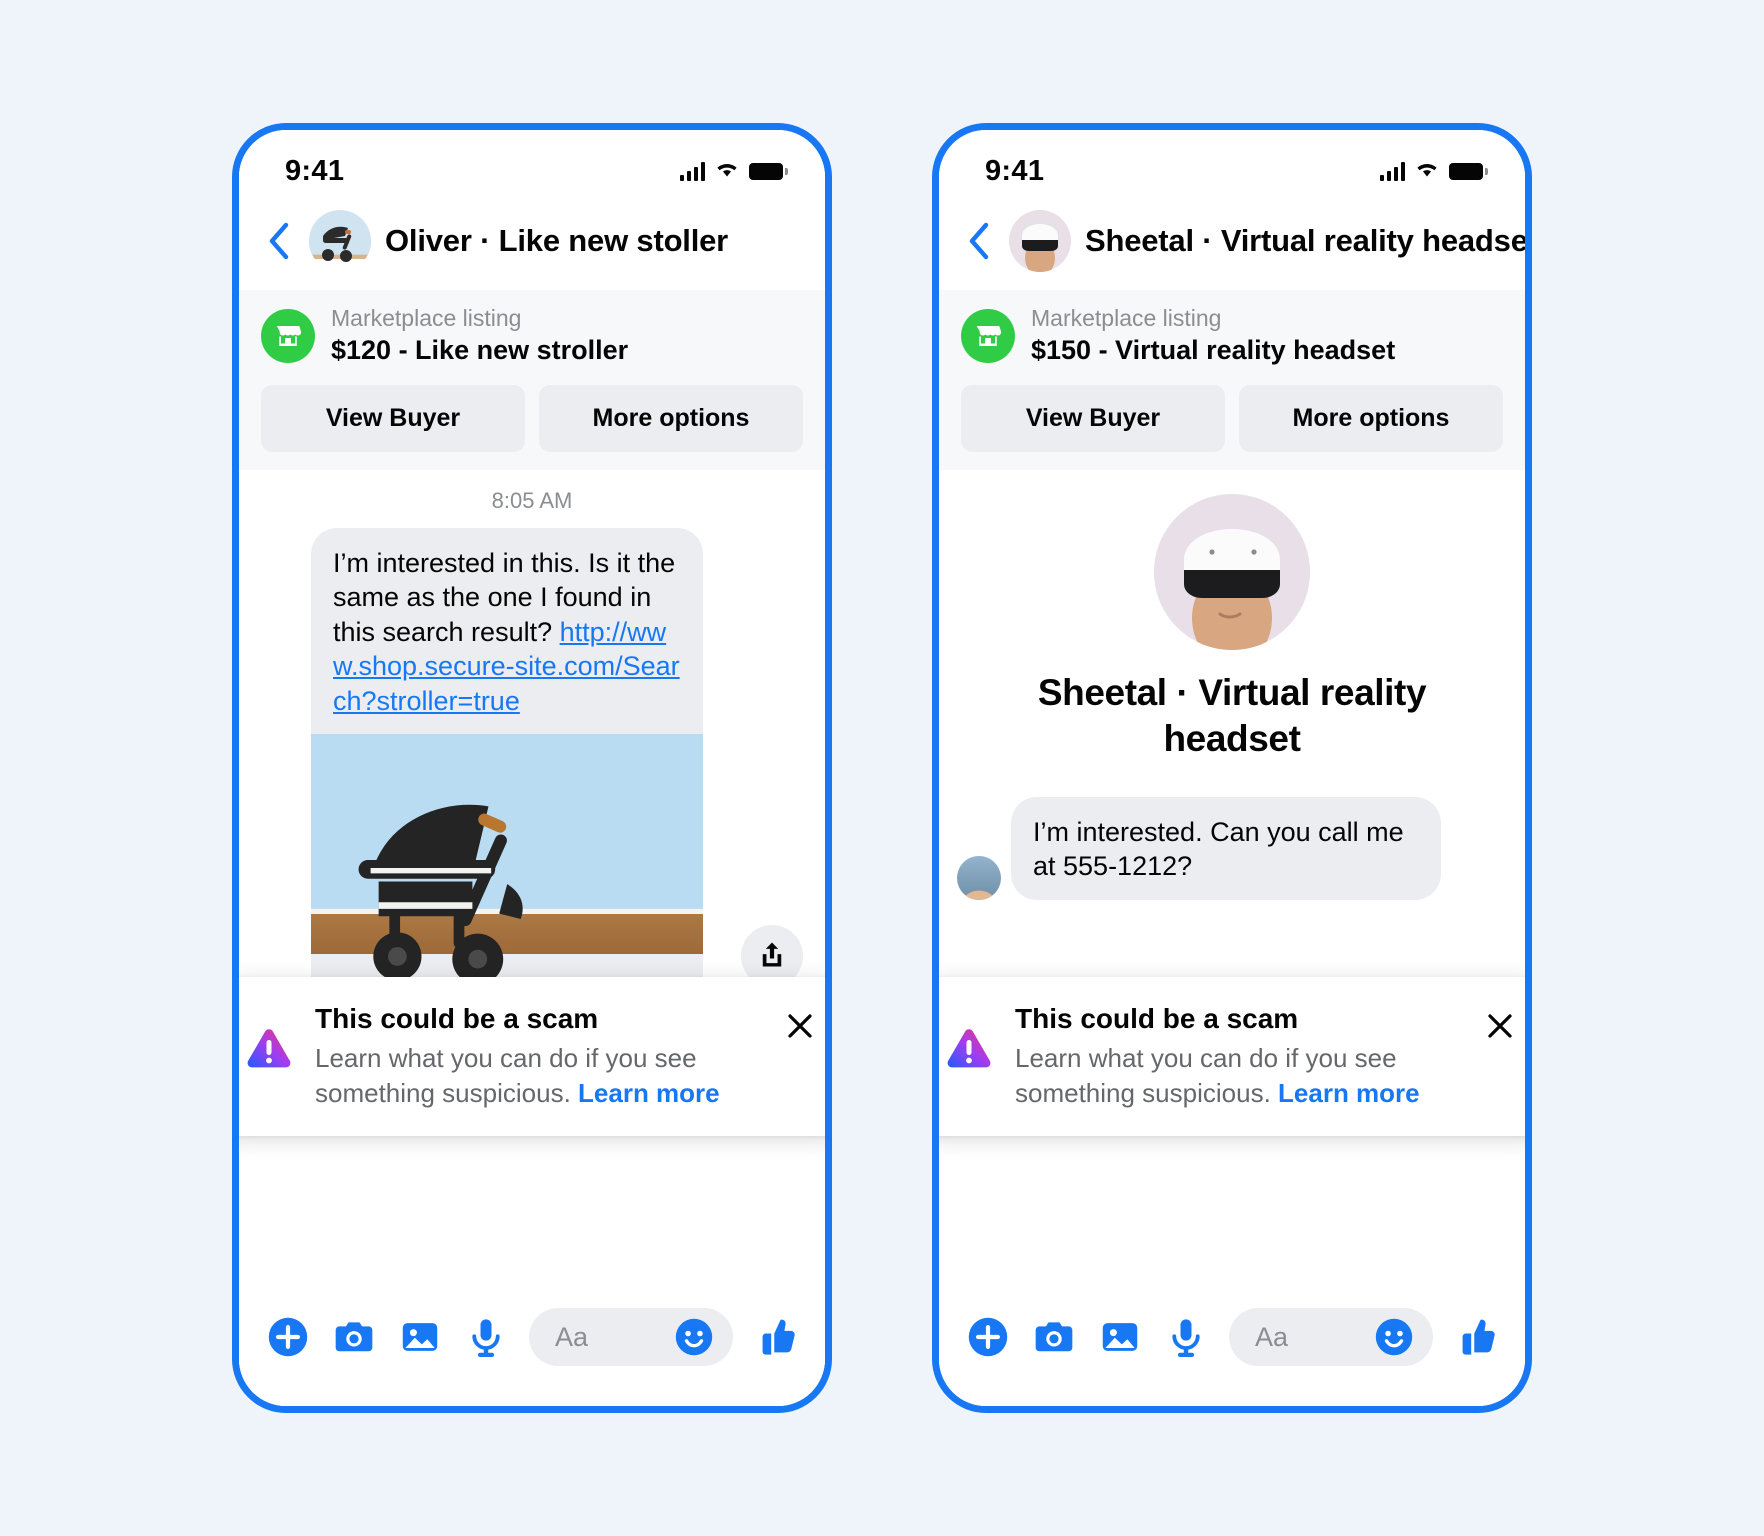  Describe the element at coordinates (428, 240) in the screenshot. I see `header-person-name: Oliver` at that location.